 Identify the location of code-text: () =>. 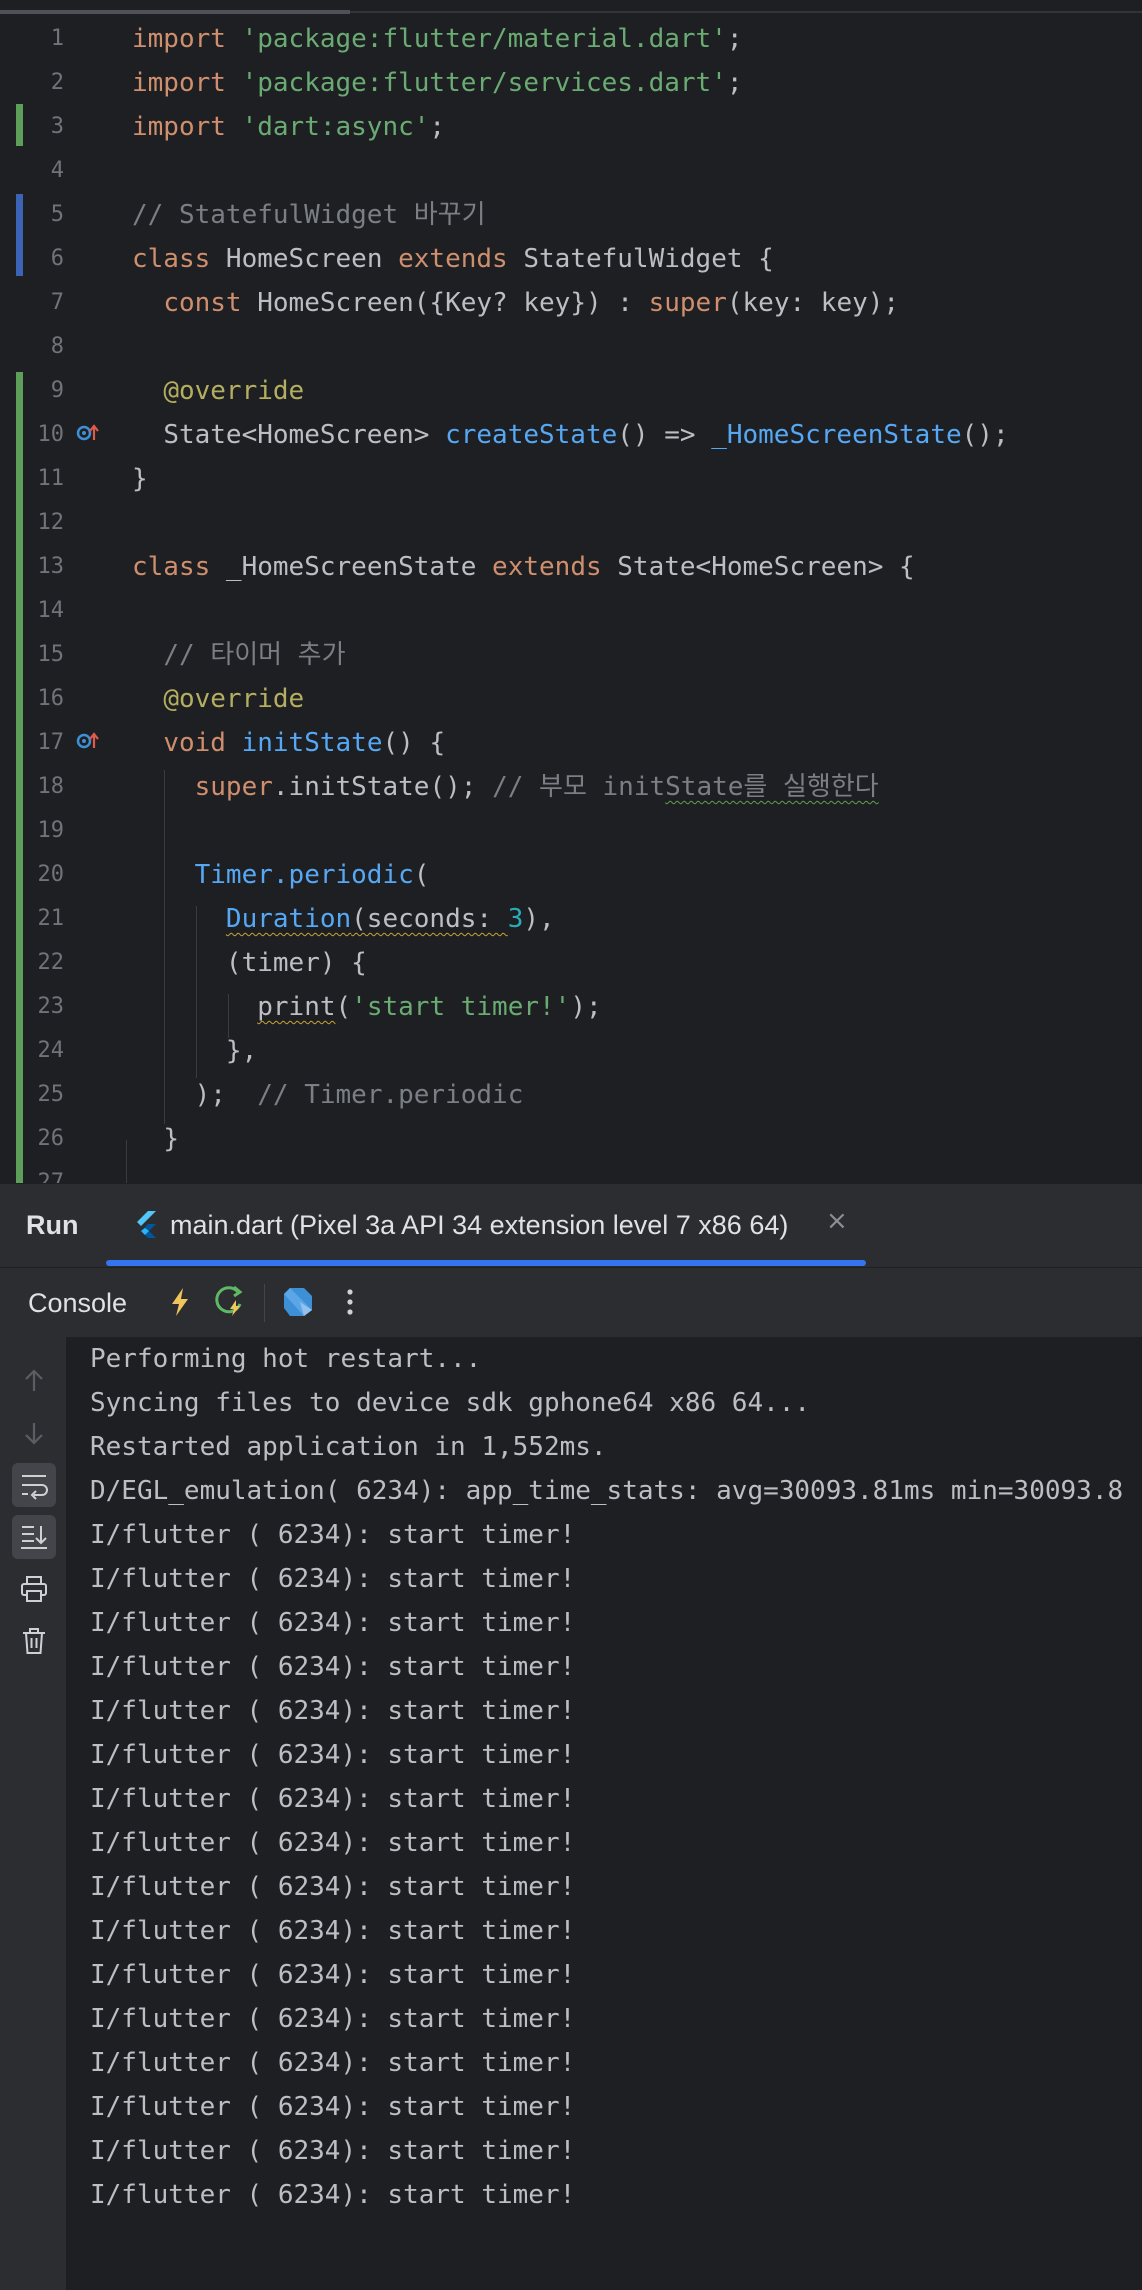
(664, 435).